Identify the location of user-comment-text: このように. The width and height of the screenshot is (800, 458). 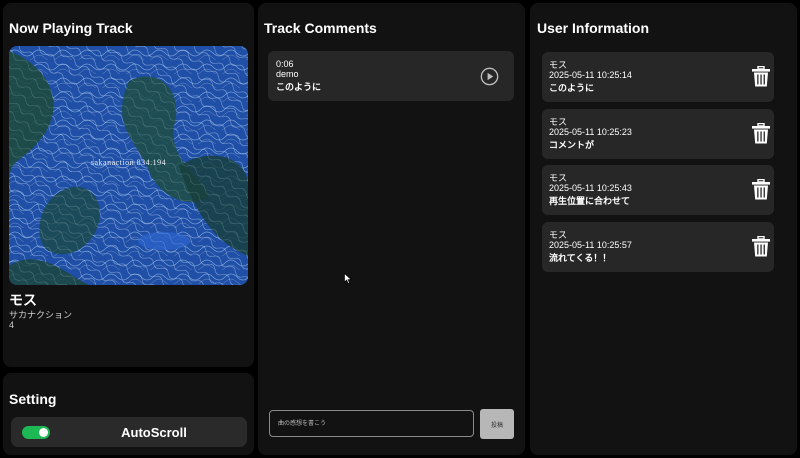
(572, 88).